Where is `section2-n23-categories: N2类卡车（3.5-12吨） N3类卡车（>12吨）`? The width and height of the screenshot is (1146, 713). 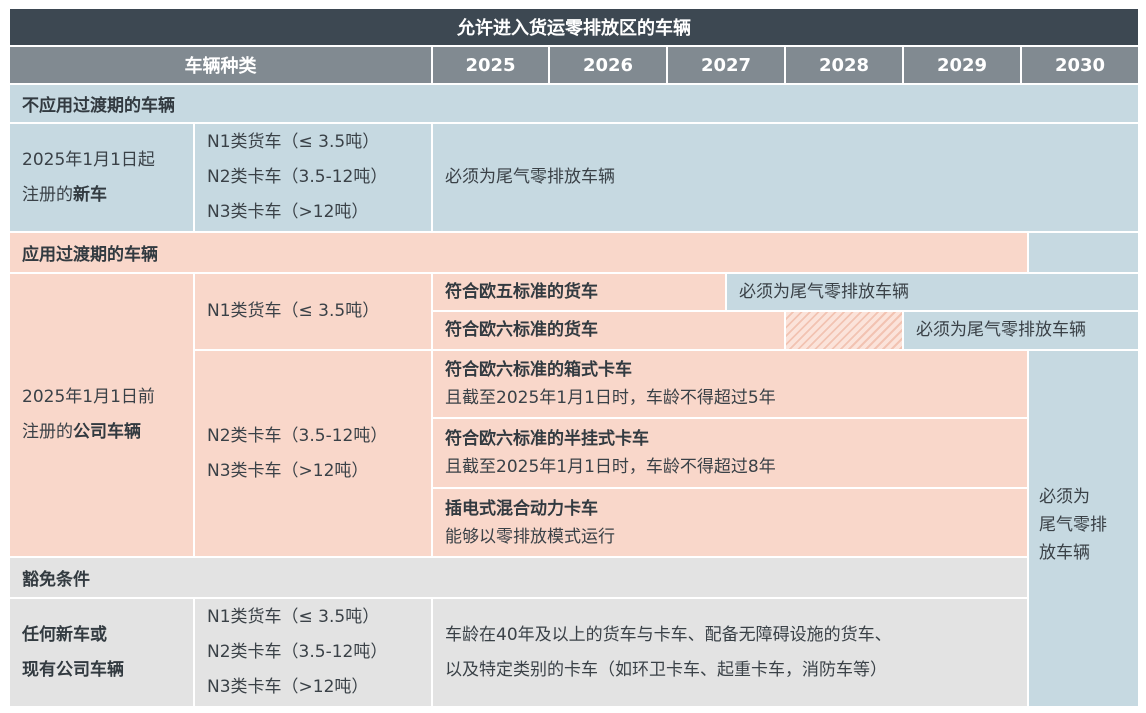 section2-n23-categories: N2类卡车（3.5-12吨） N3类卡车（>12吨） is located at coordinates (313, 453).